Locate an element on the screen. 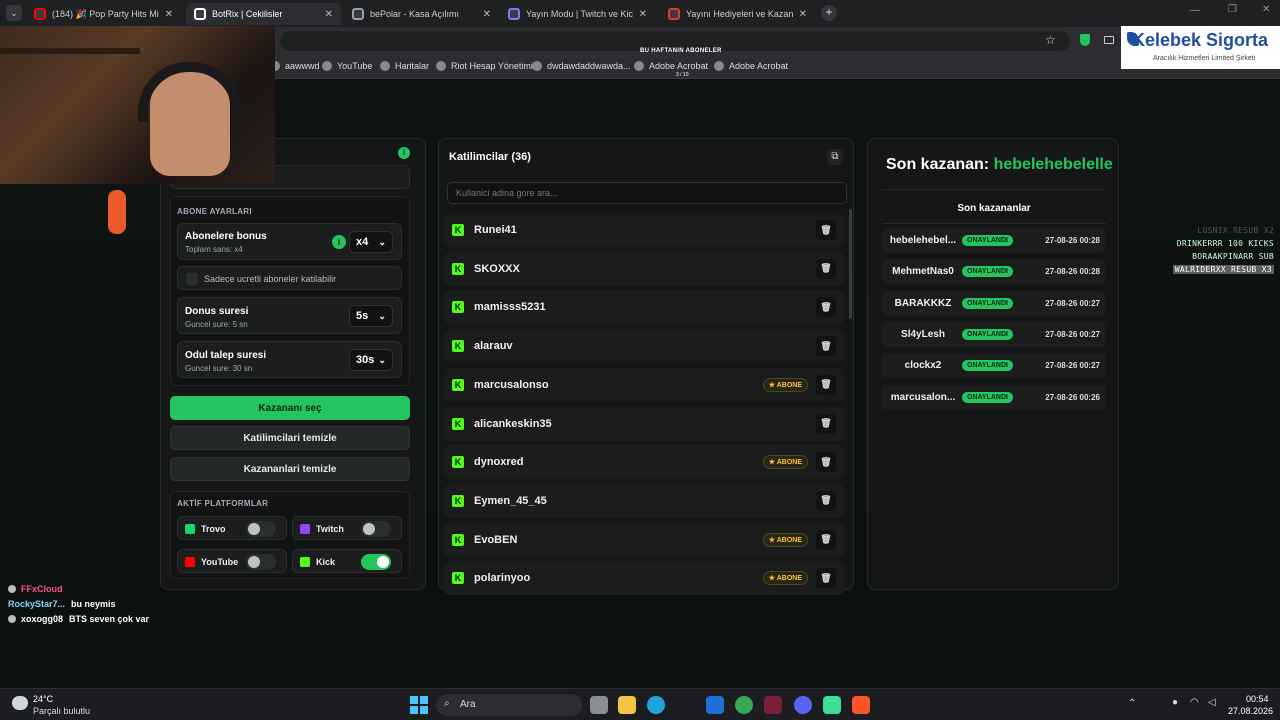  bookmark-item: Haritalar is located at coordinates (404, 66).